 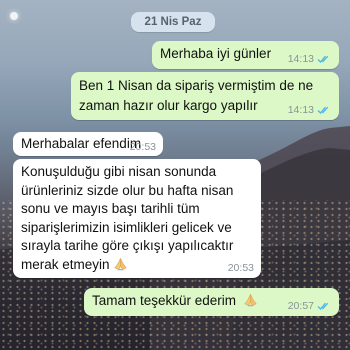 I want to click on message-line: Konuşulduğu gibi nisan sonunda, so click(x=119, y=171).